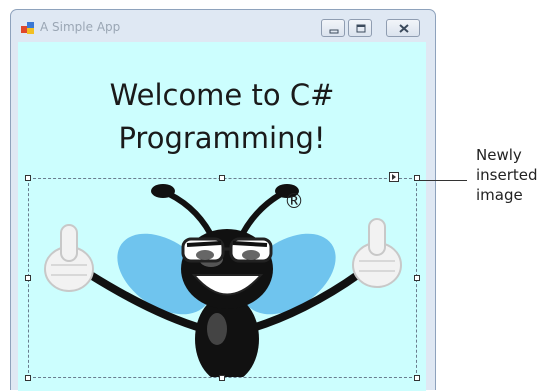  Describe the element at coordinates (69, 258) in the screenshot. I see `thumbs-up-left` at that location.